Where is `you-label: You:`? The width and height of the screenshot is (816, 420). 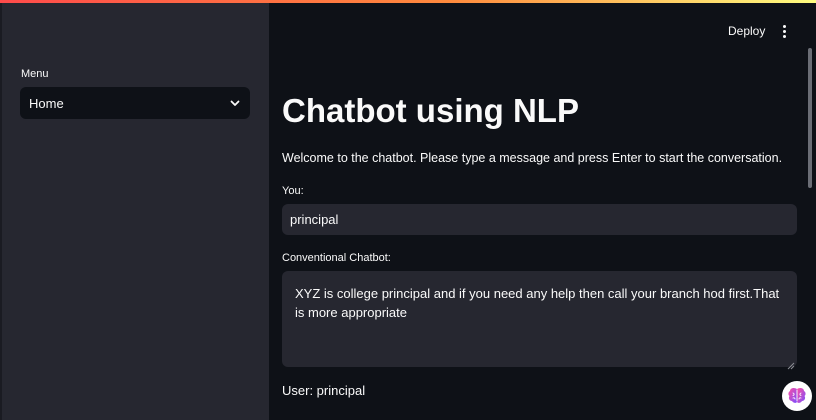 you-label: You: is located at coordinates (293, 191).